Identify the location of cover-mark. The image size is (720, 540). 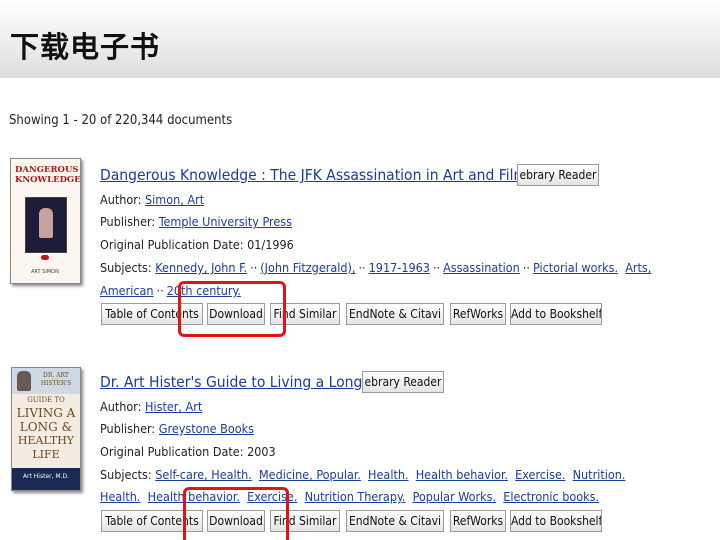
(45, 257).